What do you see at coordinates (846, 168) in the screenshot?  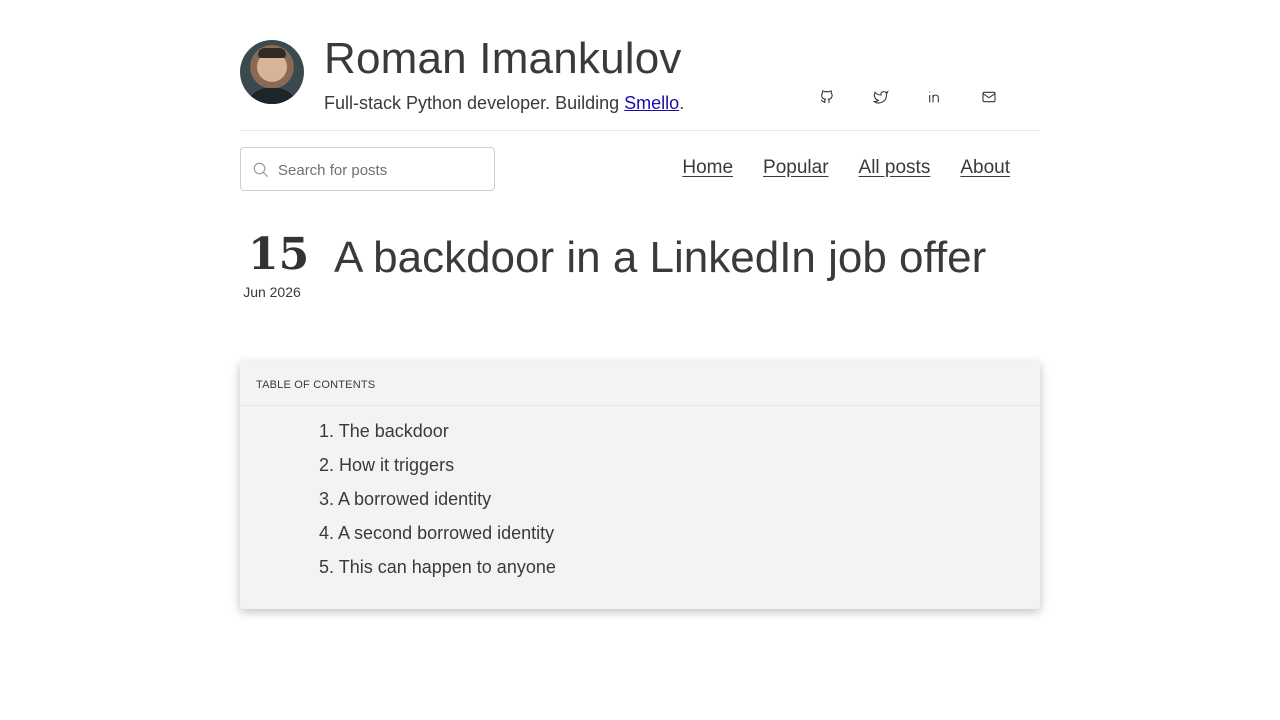 I see `main-nav: Home Popular All posts About` at bounding box center [846, 168].